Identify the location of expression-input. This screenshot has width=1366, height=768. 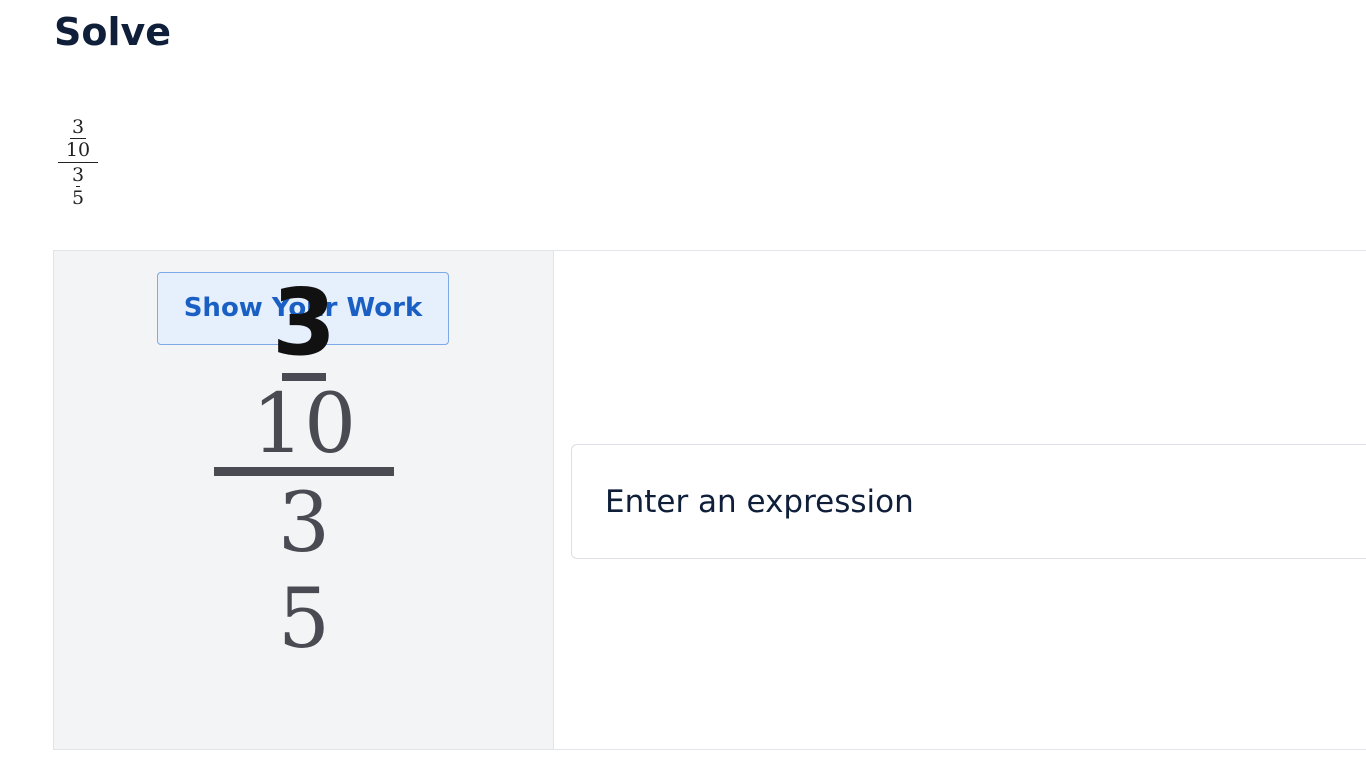
(968, 501).